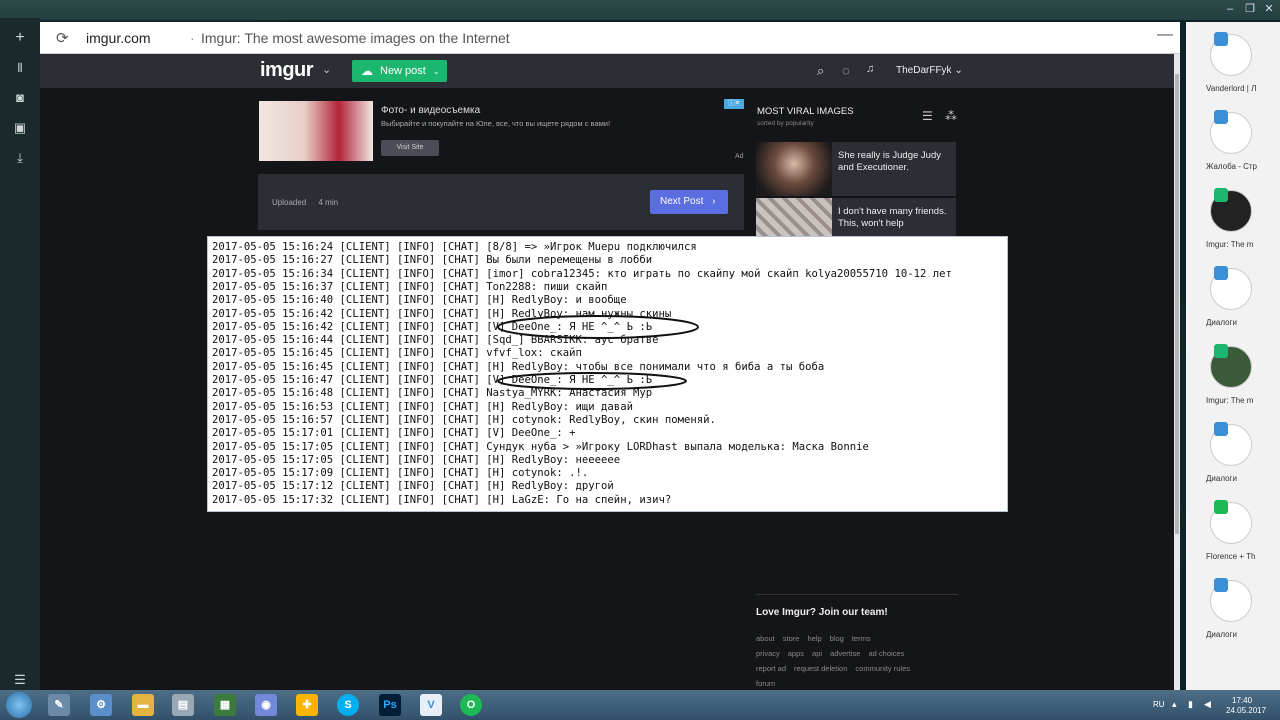  What do you see at coordinates (768, 653) in the screenshot?
I see `footer-link: privacy` at bounding box center [768, 653].